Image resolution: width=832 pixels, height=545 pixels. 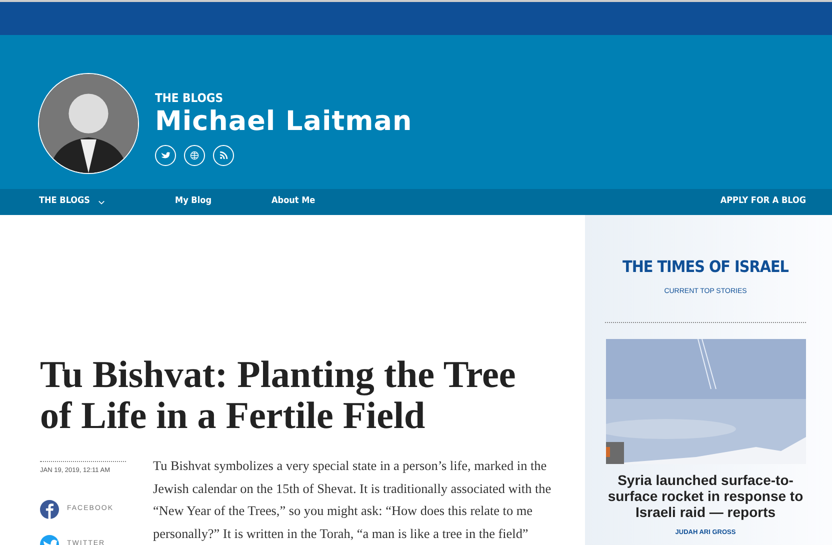 I want to click on caret-icon, so click(x=102, y=202).